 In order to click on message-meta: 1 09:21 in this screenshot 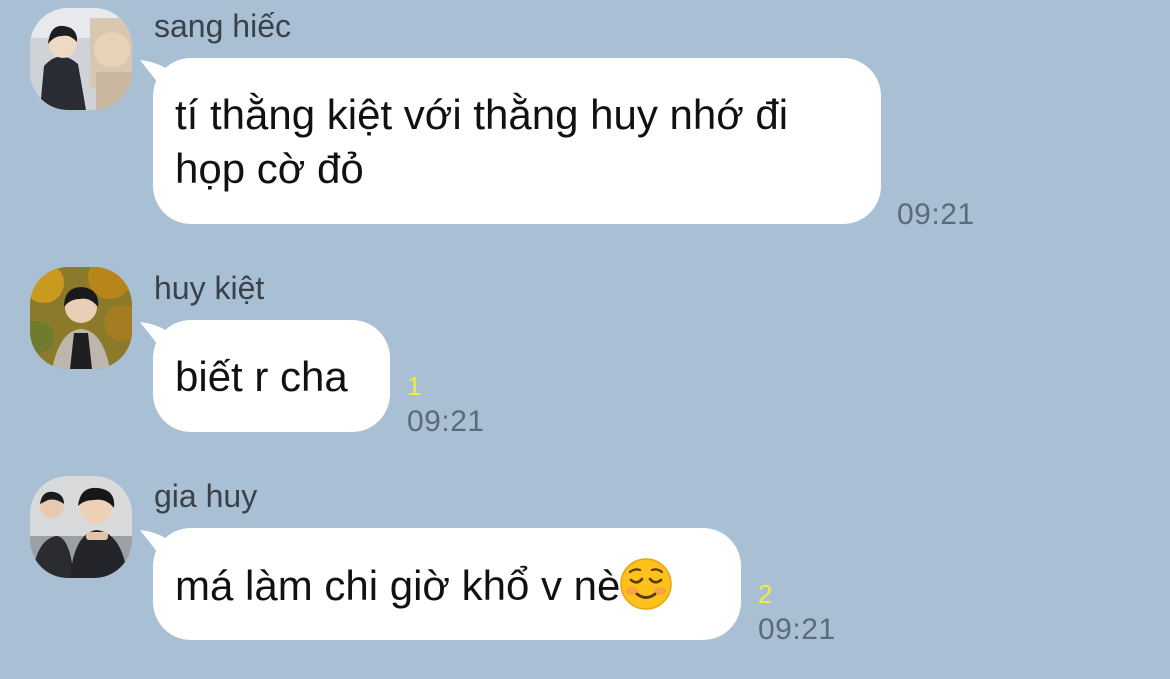, I will do `click(446, 405)`.